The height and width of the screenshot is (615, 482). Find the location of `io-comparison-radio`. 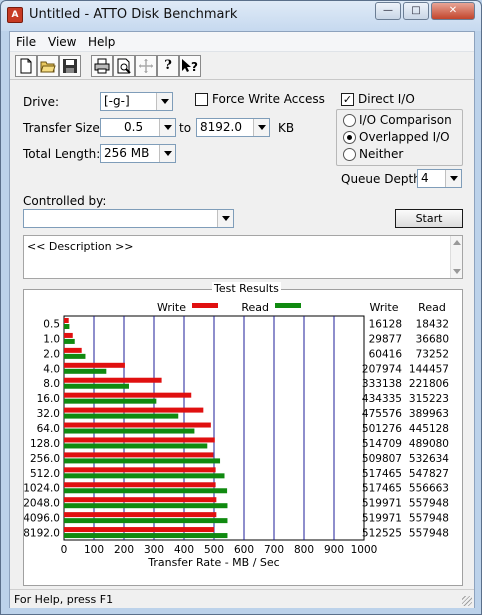

io-comparison-radio is located at coordinates (349, 120).